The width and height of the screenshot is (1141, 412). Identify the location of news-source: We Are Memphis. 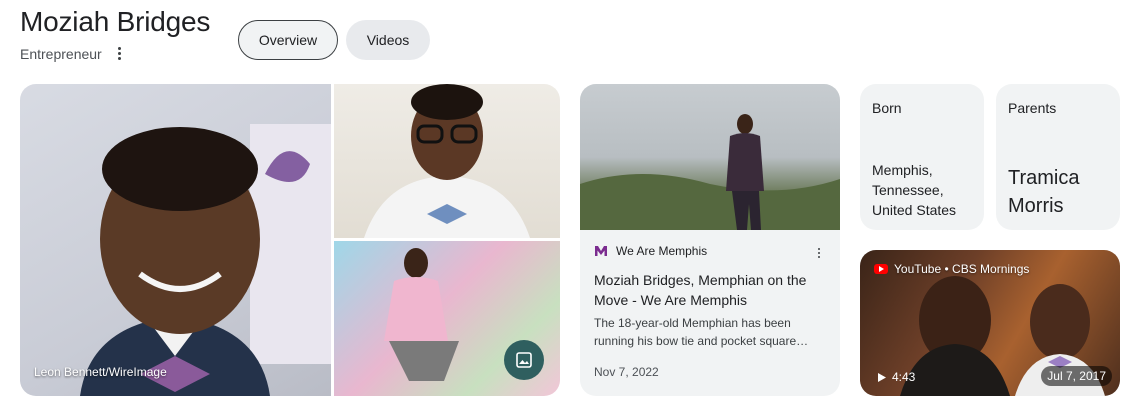
(650, 251).